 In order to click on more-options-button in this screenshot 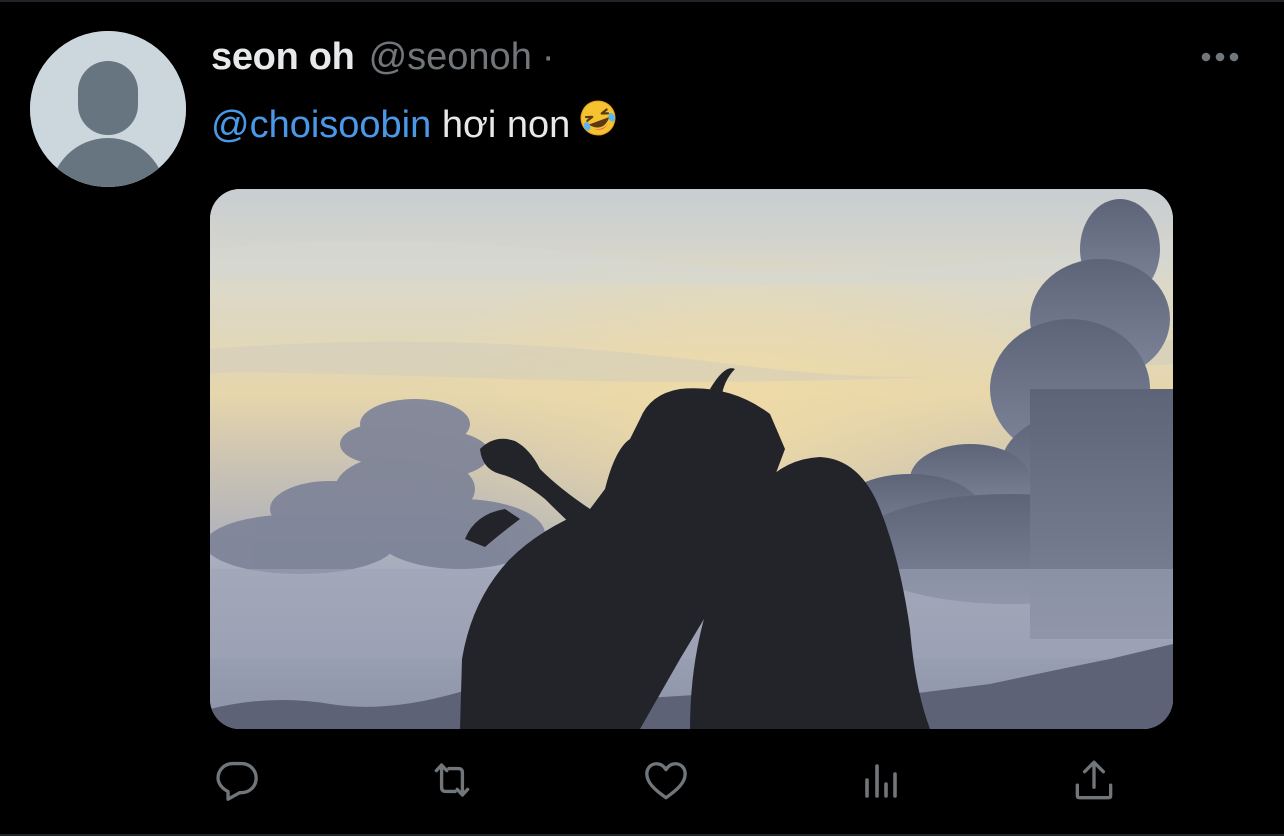, I will do `click(1220, 57)`.